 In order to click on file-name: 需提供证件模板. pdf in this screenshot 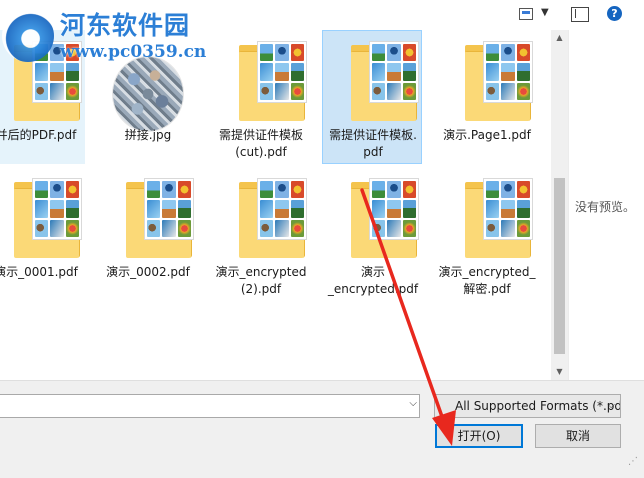, I will do `click(373, 143)`.